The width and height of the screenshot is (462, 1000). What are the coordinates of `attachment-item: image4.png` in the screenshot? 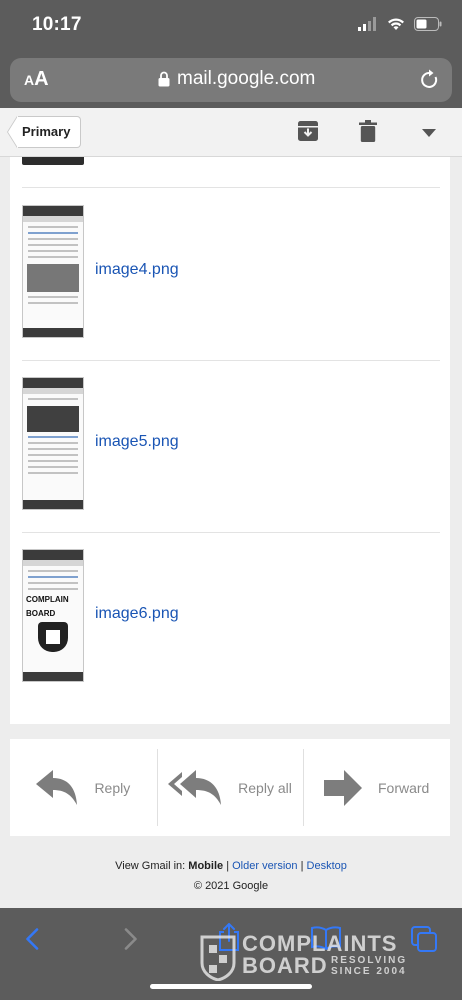 It's located at (231, 265).